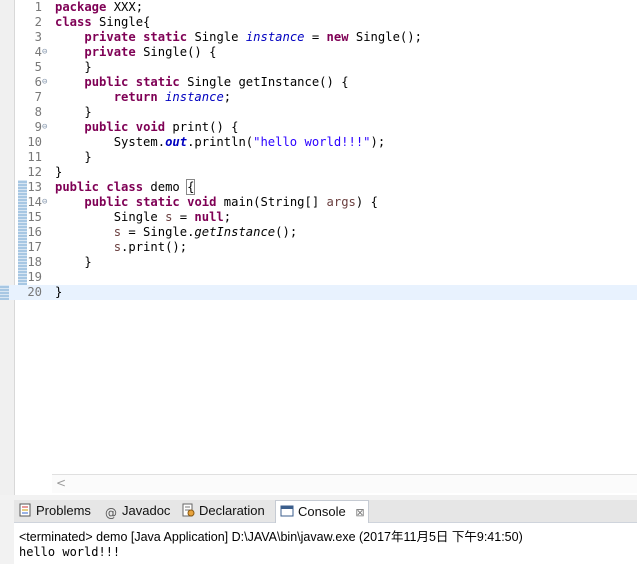  I want to click on code-text: public static Single getInstance() {, so click(201, 82).